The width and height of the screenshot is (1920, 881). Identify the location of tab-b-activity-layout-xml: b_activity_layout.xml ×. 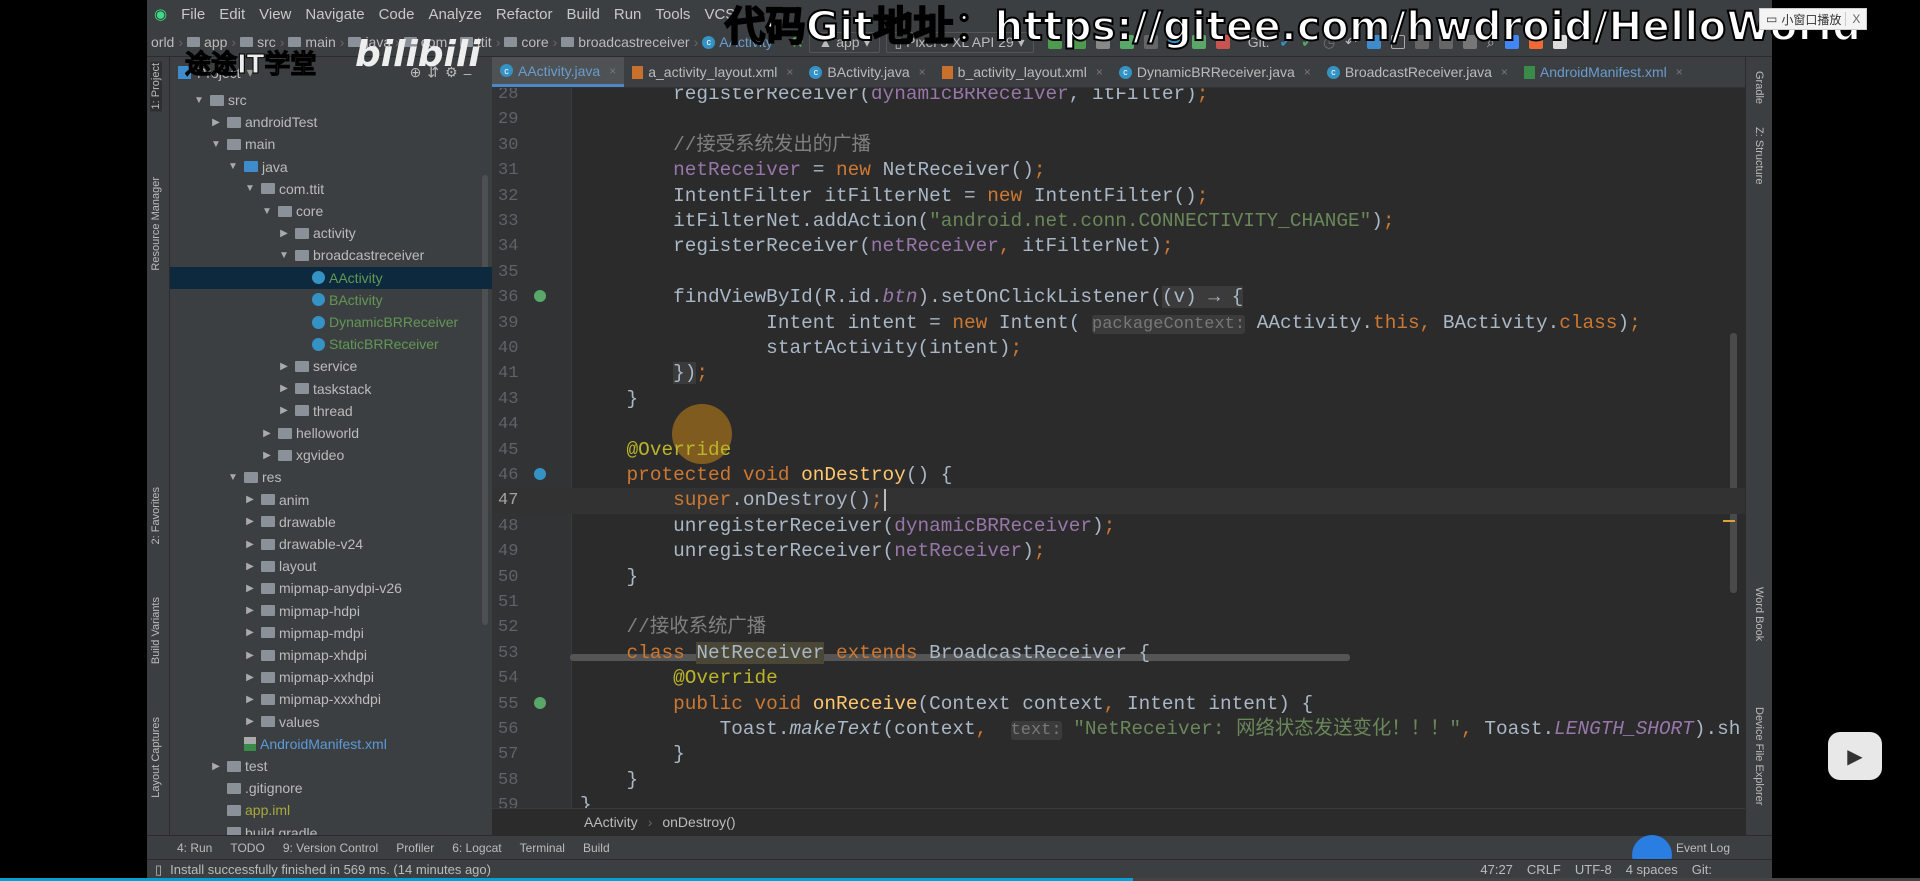
(1022, 72).